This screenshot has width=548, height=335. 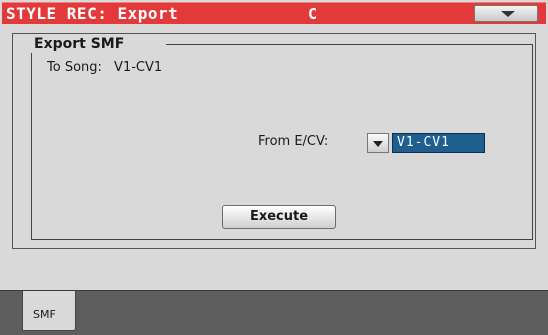 I want to click on key-indicator: C, so click(x=313, y=14).